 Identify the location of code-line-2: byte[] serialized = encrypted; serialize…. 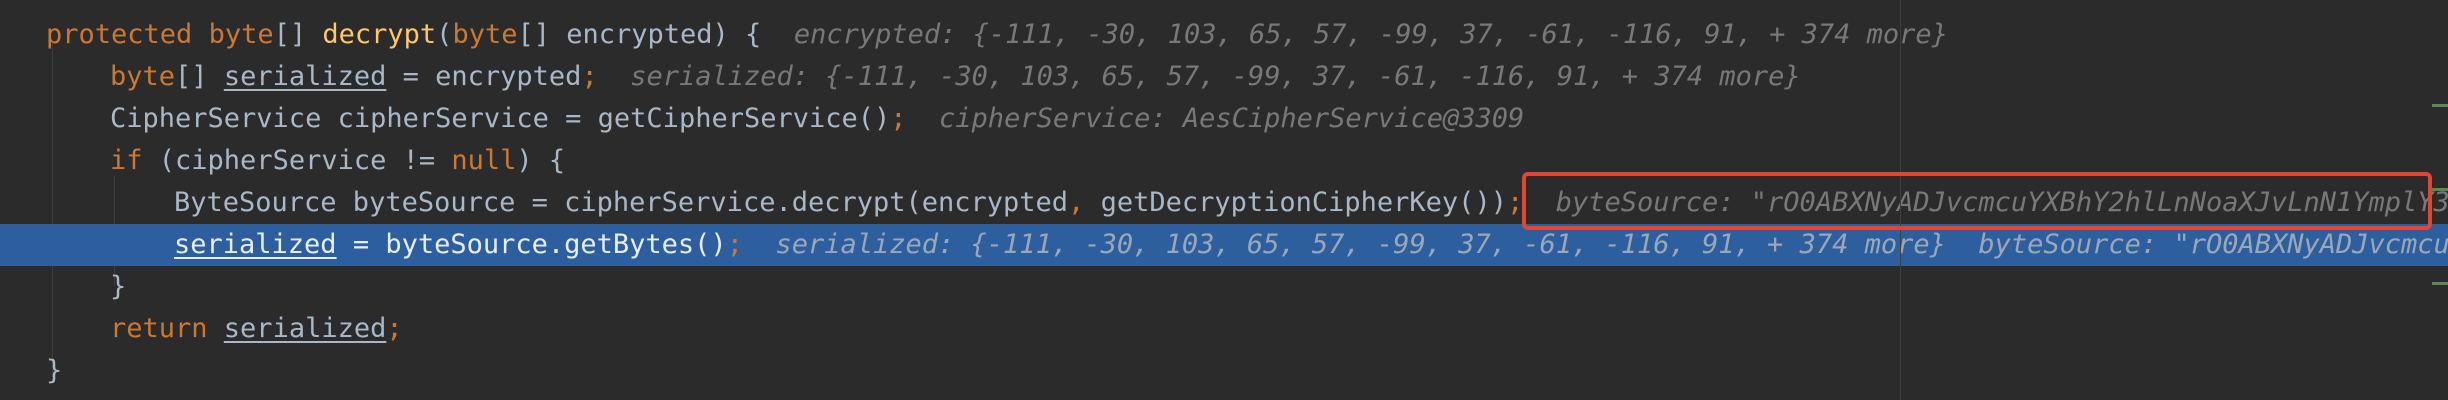
(1224, 77).